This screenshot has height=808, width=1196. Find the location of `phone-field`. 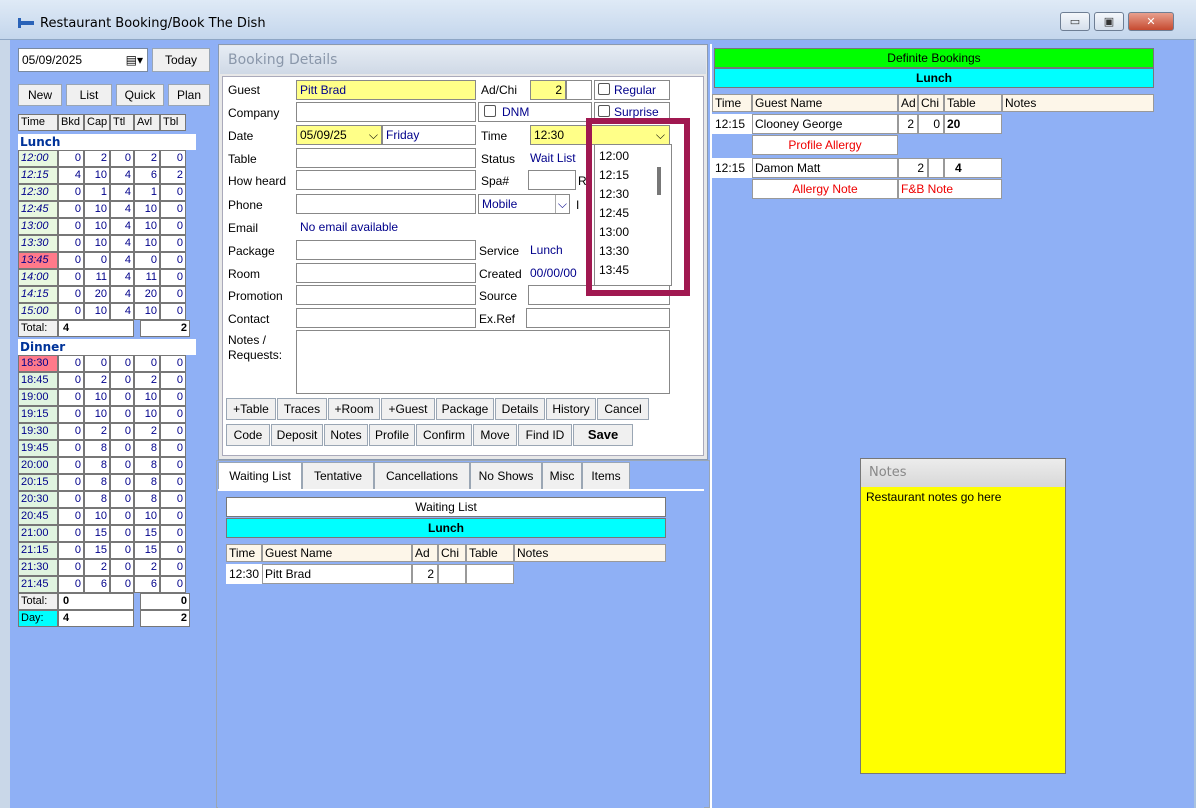

phone-field is located at coordinates (386, 204).